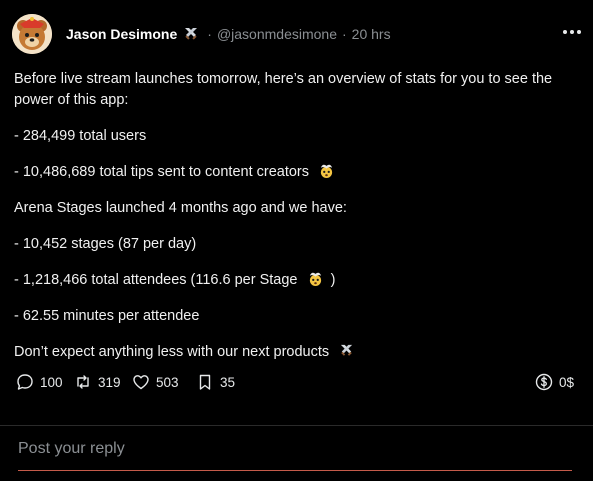 Image resolution: width=593 pixels, height=481 pixels. I want to click on post-text-attendees-close: ), so click(333, 280).